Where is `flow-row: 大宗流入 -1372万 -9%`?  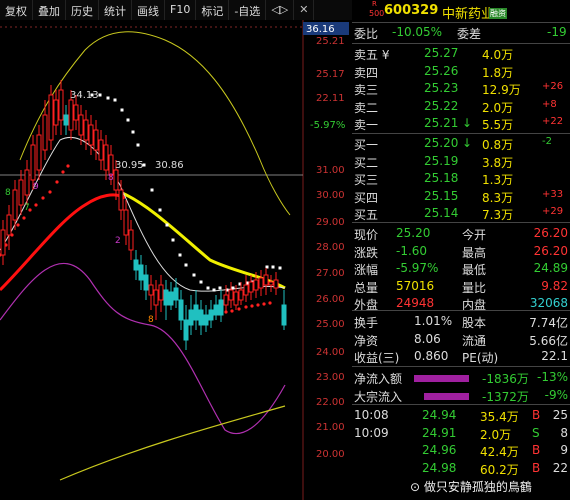 flow-row: 大宗流入 -1372万 -9% is located at coordinates (461, 395).